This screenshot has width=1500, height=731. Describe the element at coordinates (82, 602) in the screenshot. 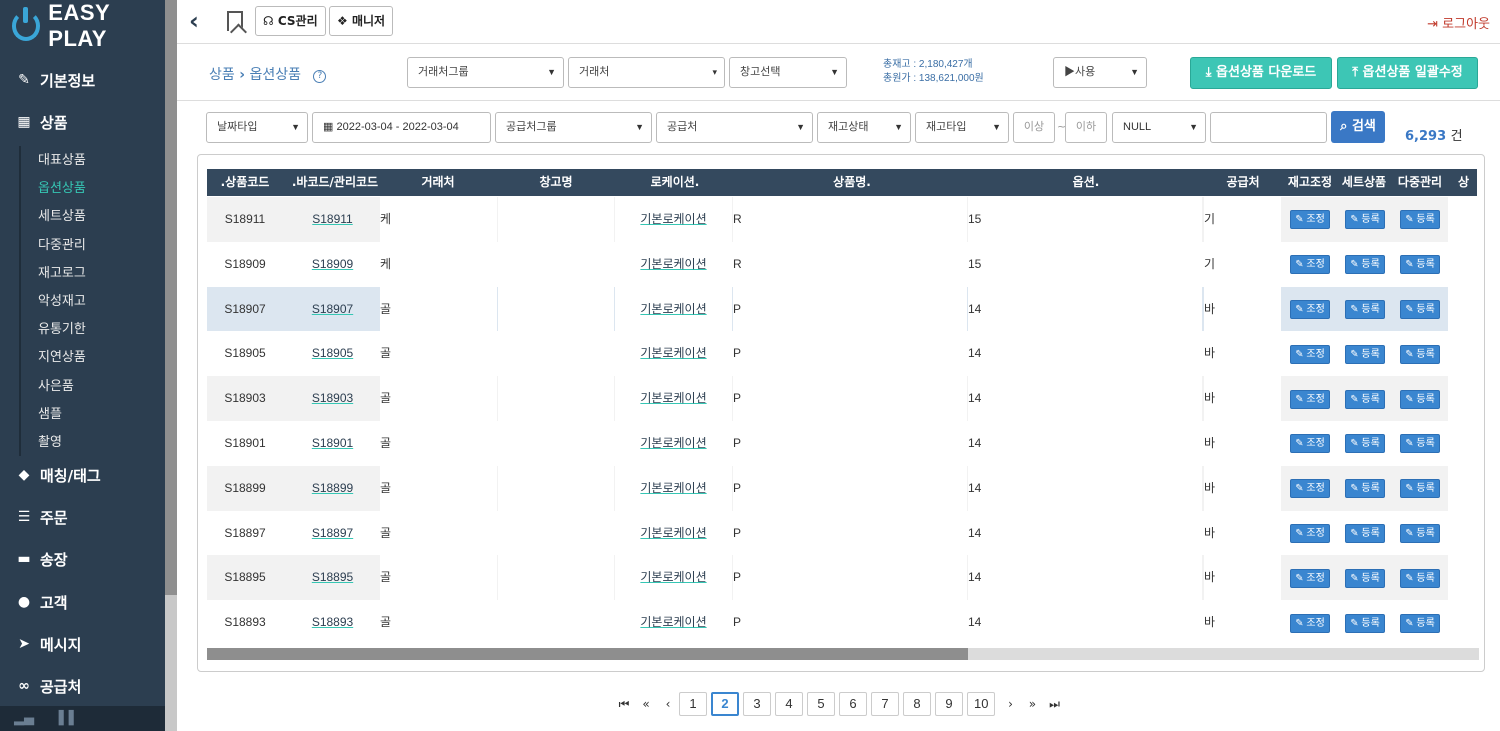

I see `sidebar-item-5: ● 고객` at that location.